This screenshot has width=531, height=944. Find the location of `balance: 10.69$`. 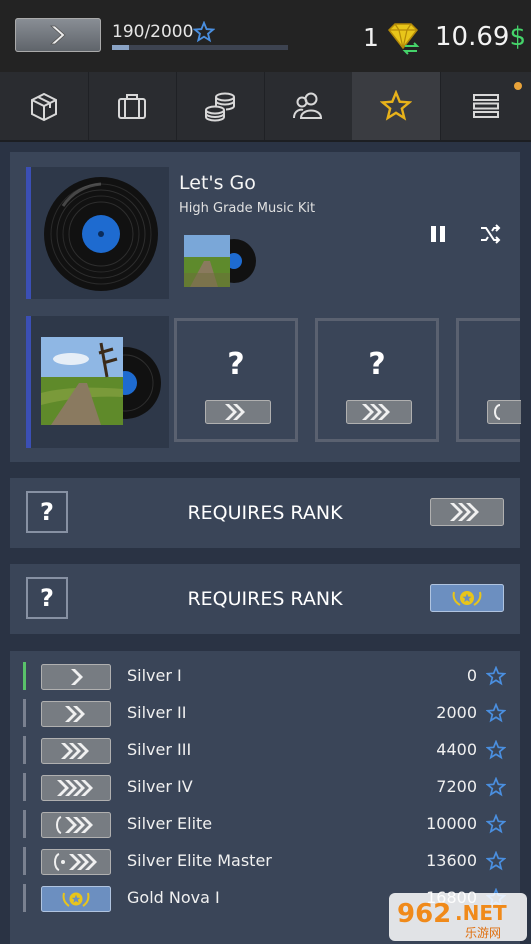

balance: 10.69$ is located at coordinates (480, 37).